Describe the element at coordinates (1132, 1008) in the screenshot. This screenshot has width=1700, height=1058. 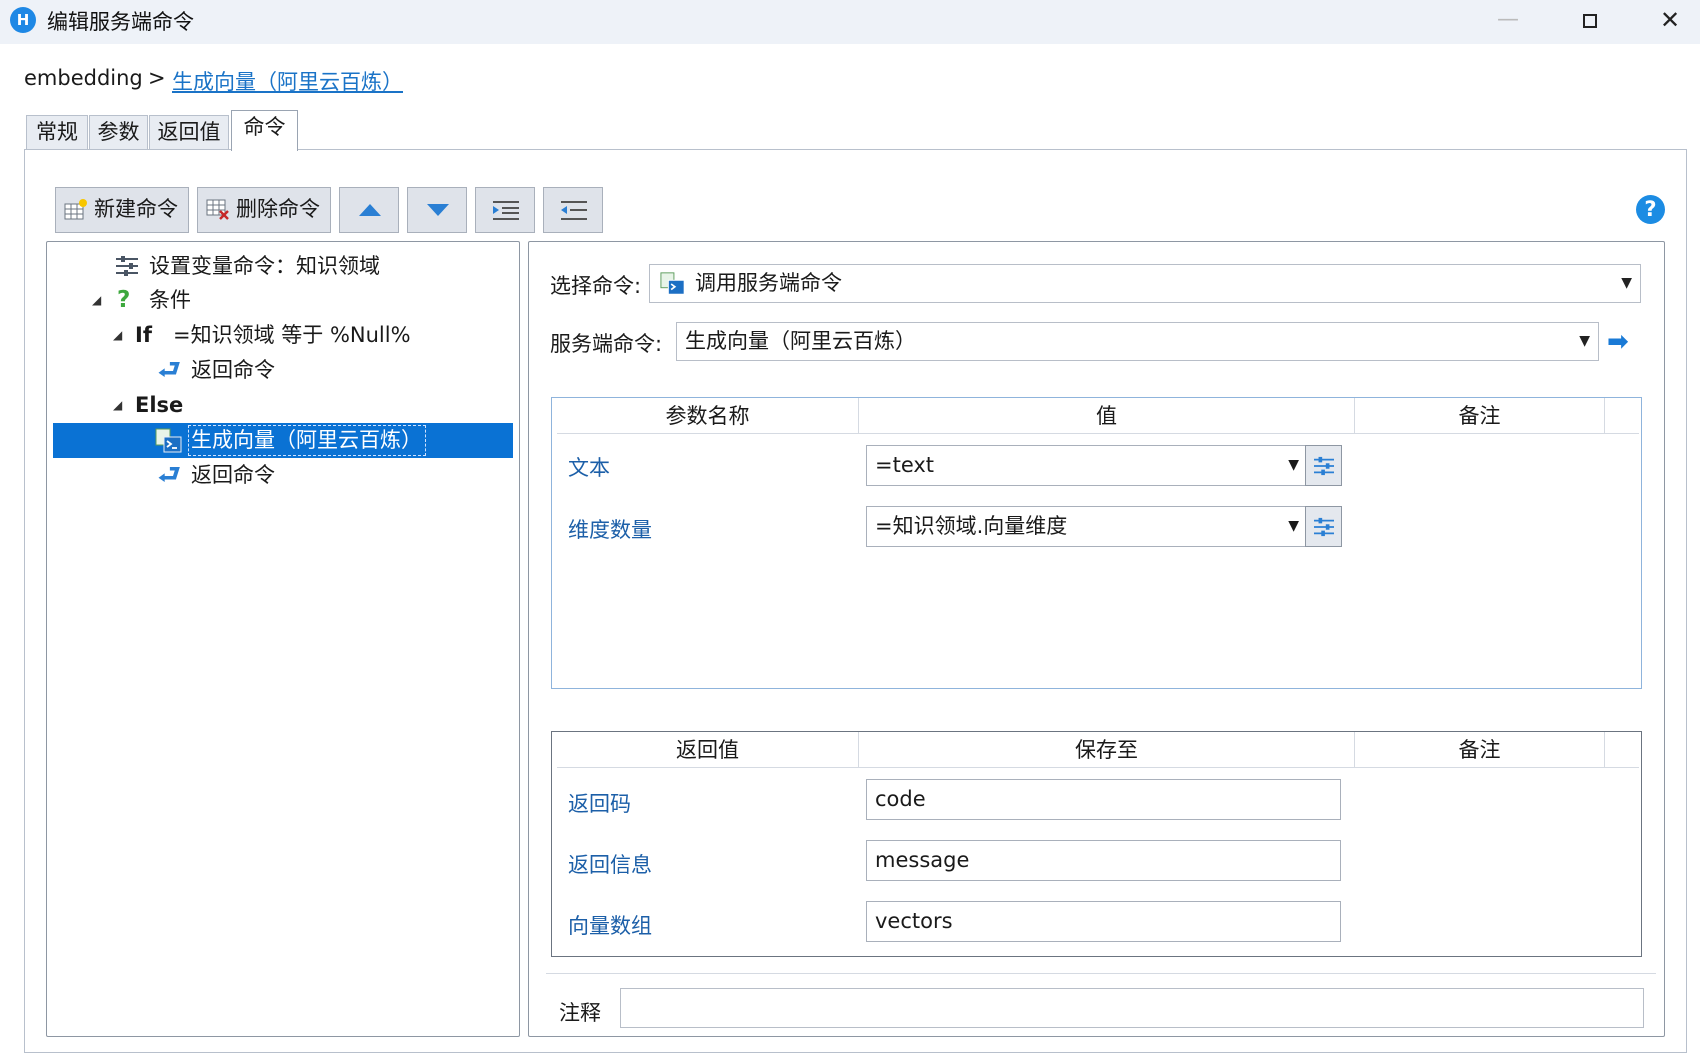
I see `comment-input` at that location.